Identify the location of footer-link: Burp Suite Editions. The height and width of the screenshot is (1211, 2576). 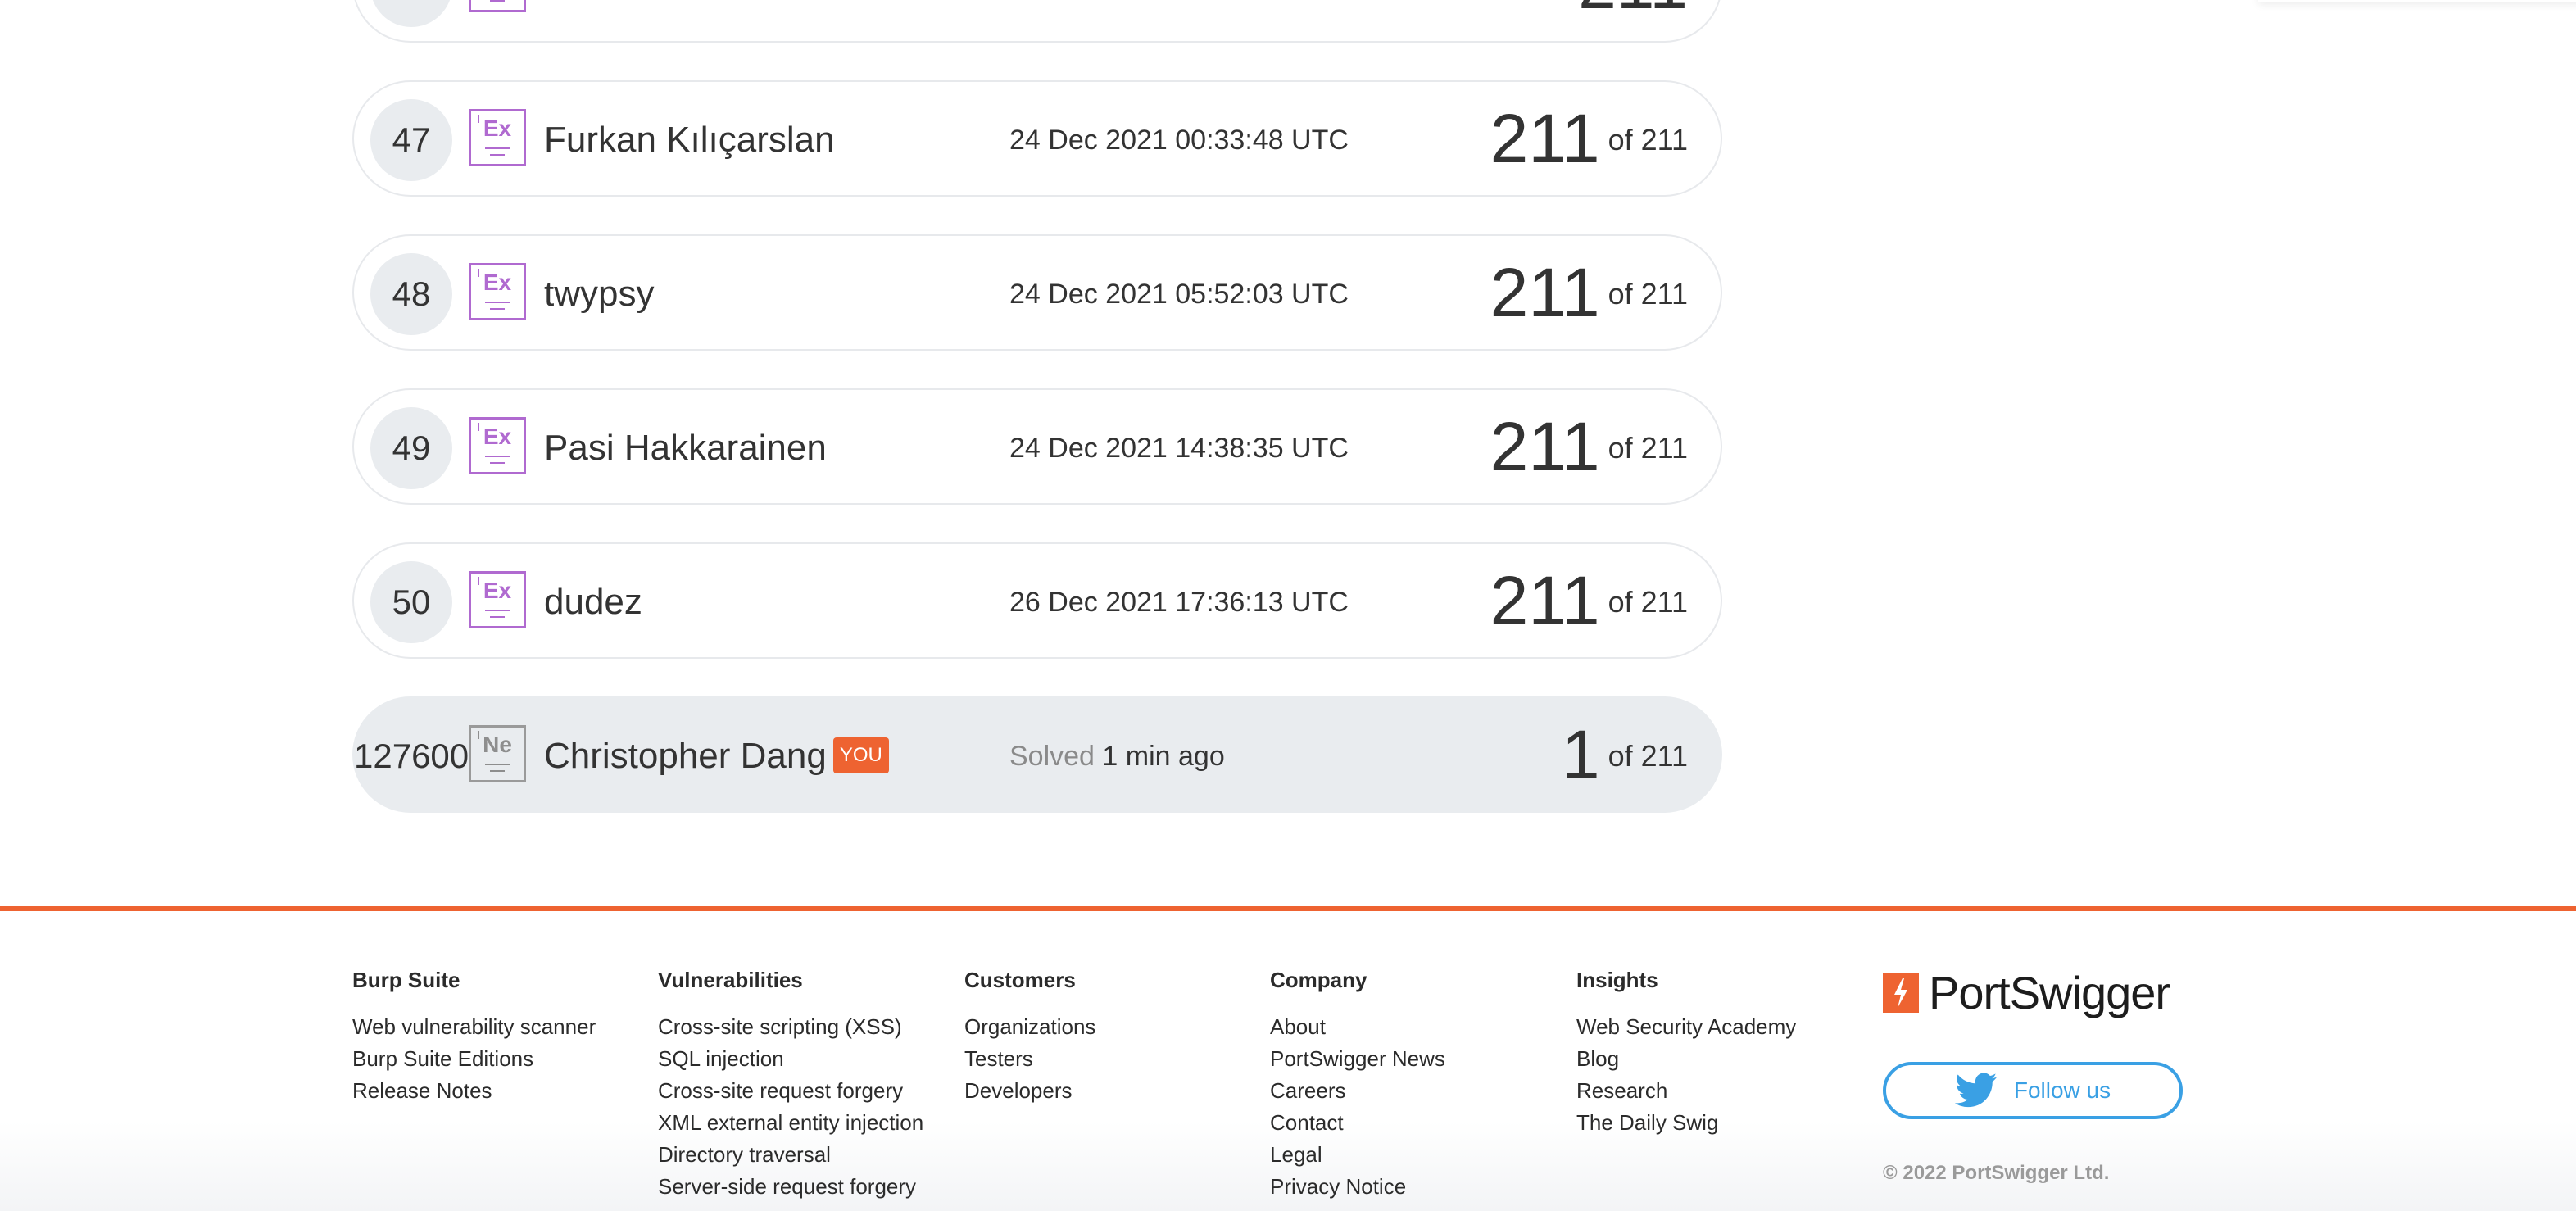
(474, 1059).